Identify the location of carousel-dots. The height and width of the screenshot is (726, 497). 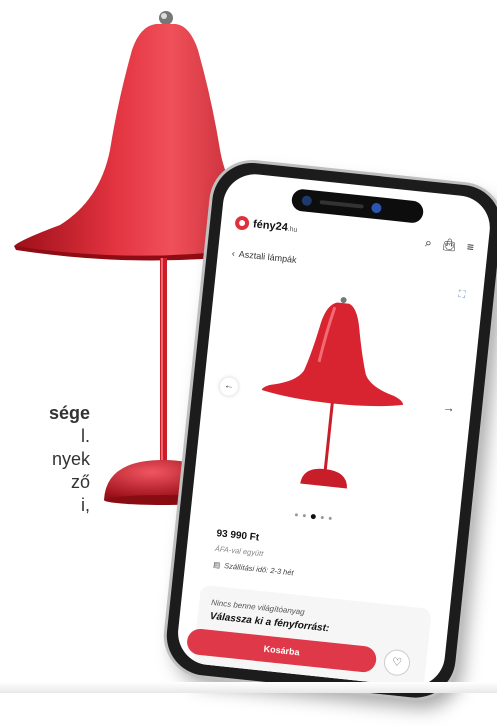
(313, 516).